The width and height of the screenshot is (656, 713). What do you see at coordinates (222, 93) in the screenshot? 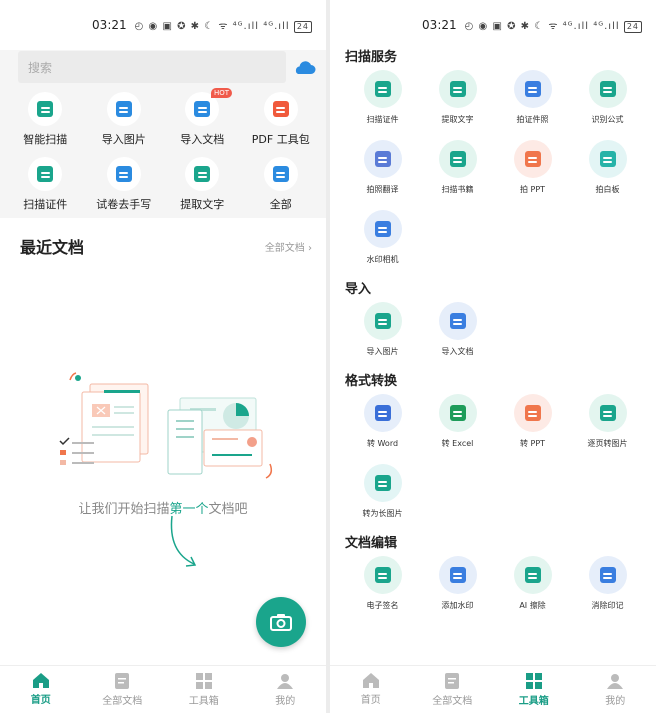
I see `hot-badge: HOT` at bounding box center [222, 93].